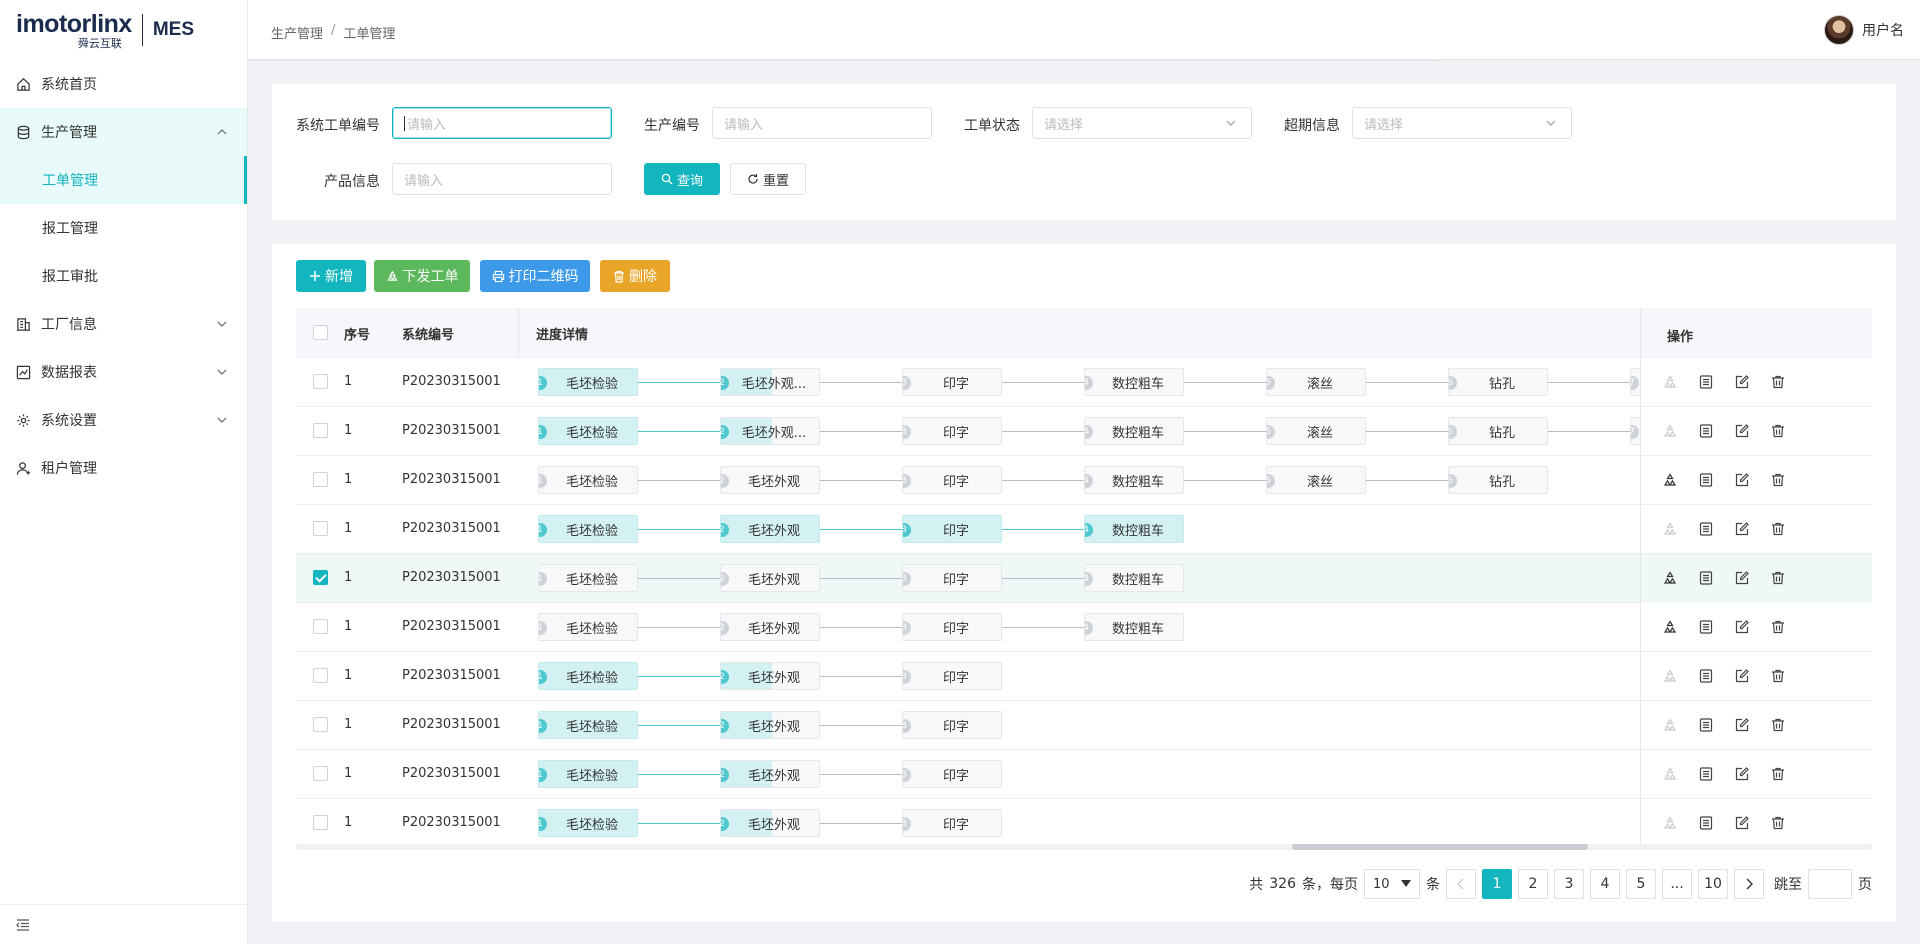  What do you see at coordinates (768, 179) in the screenshot?
I see `reset-button: 重置` at bounding box center [768, 179].